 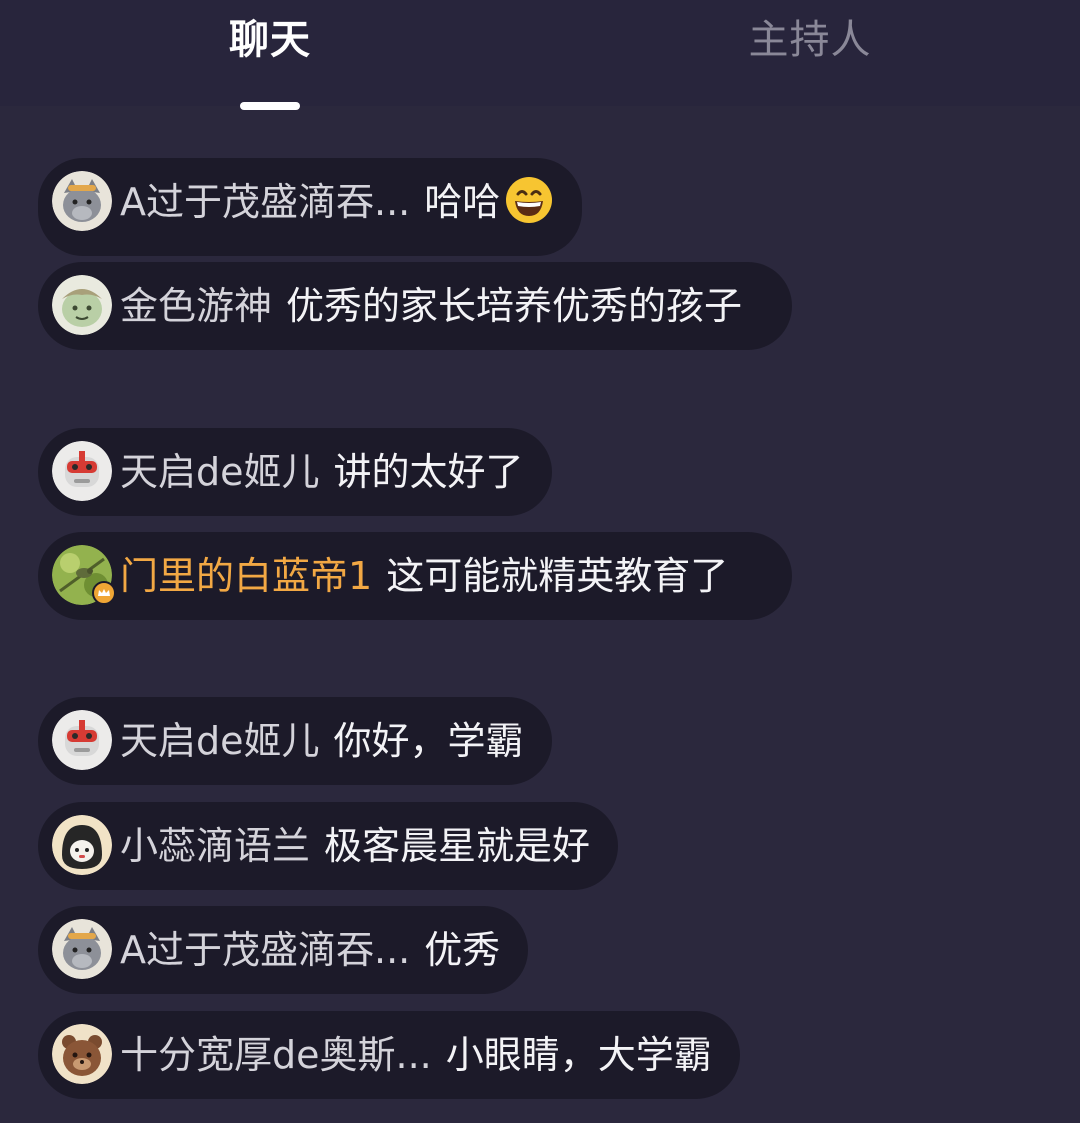 I want to click on tab-chat: 聊天, so click(x=270, y=42).